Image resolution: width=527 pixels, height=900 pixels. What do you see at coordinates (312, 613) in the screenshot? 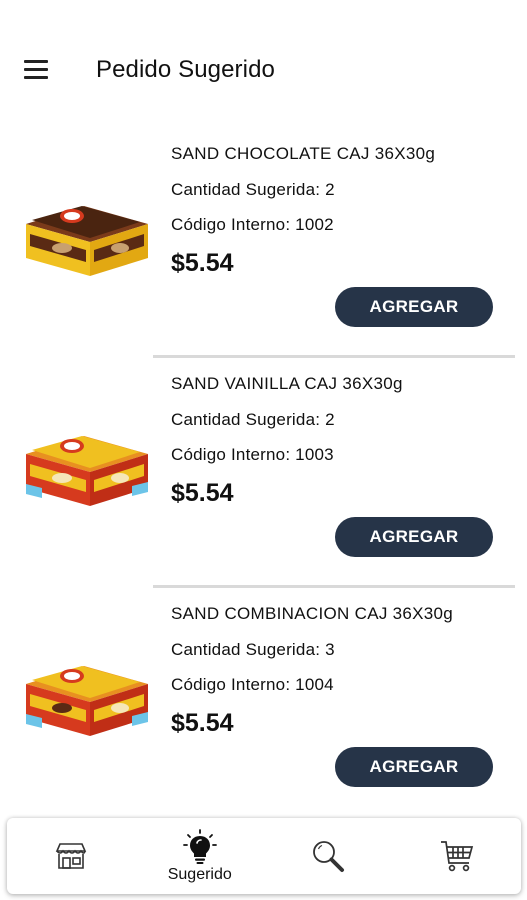
I see `product-name: SAND COMBINACION CAJ 36X30g` at bounding box center [312, 613].